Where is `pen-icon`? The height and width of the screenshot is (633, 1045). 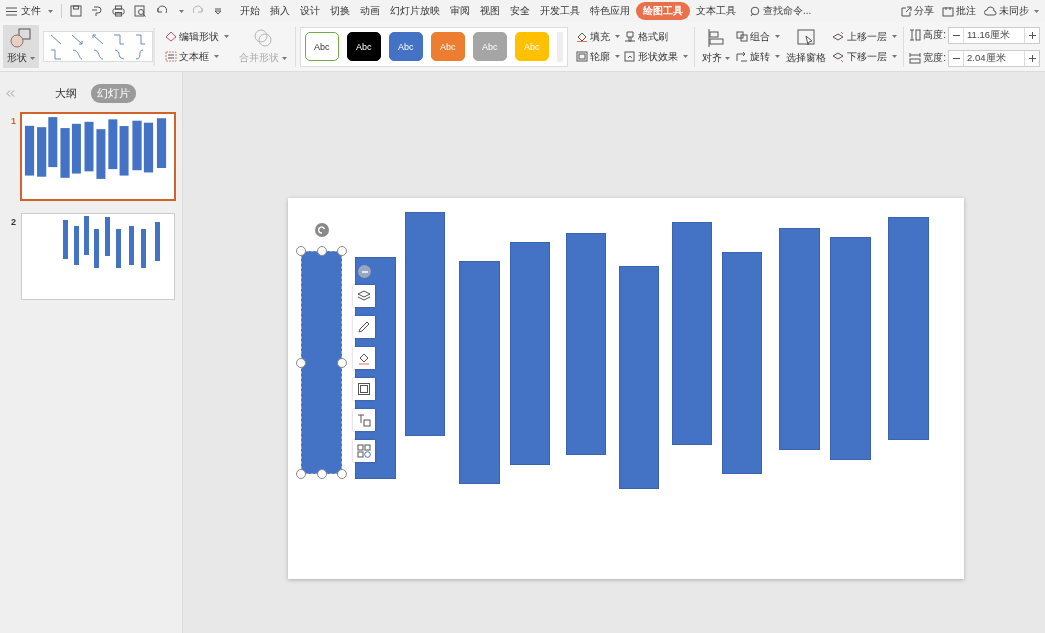 pen-icon is located at coordinates (364, 327).